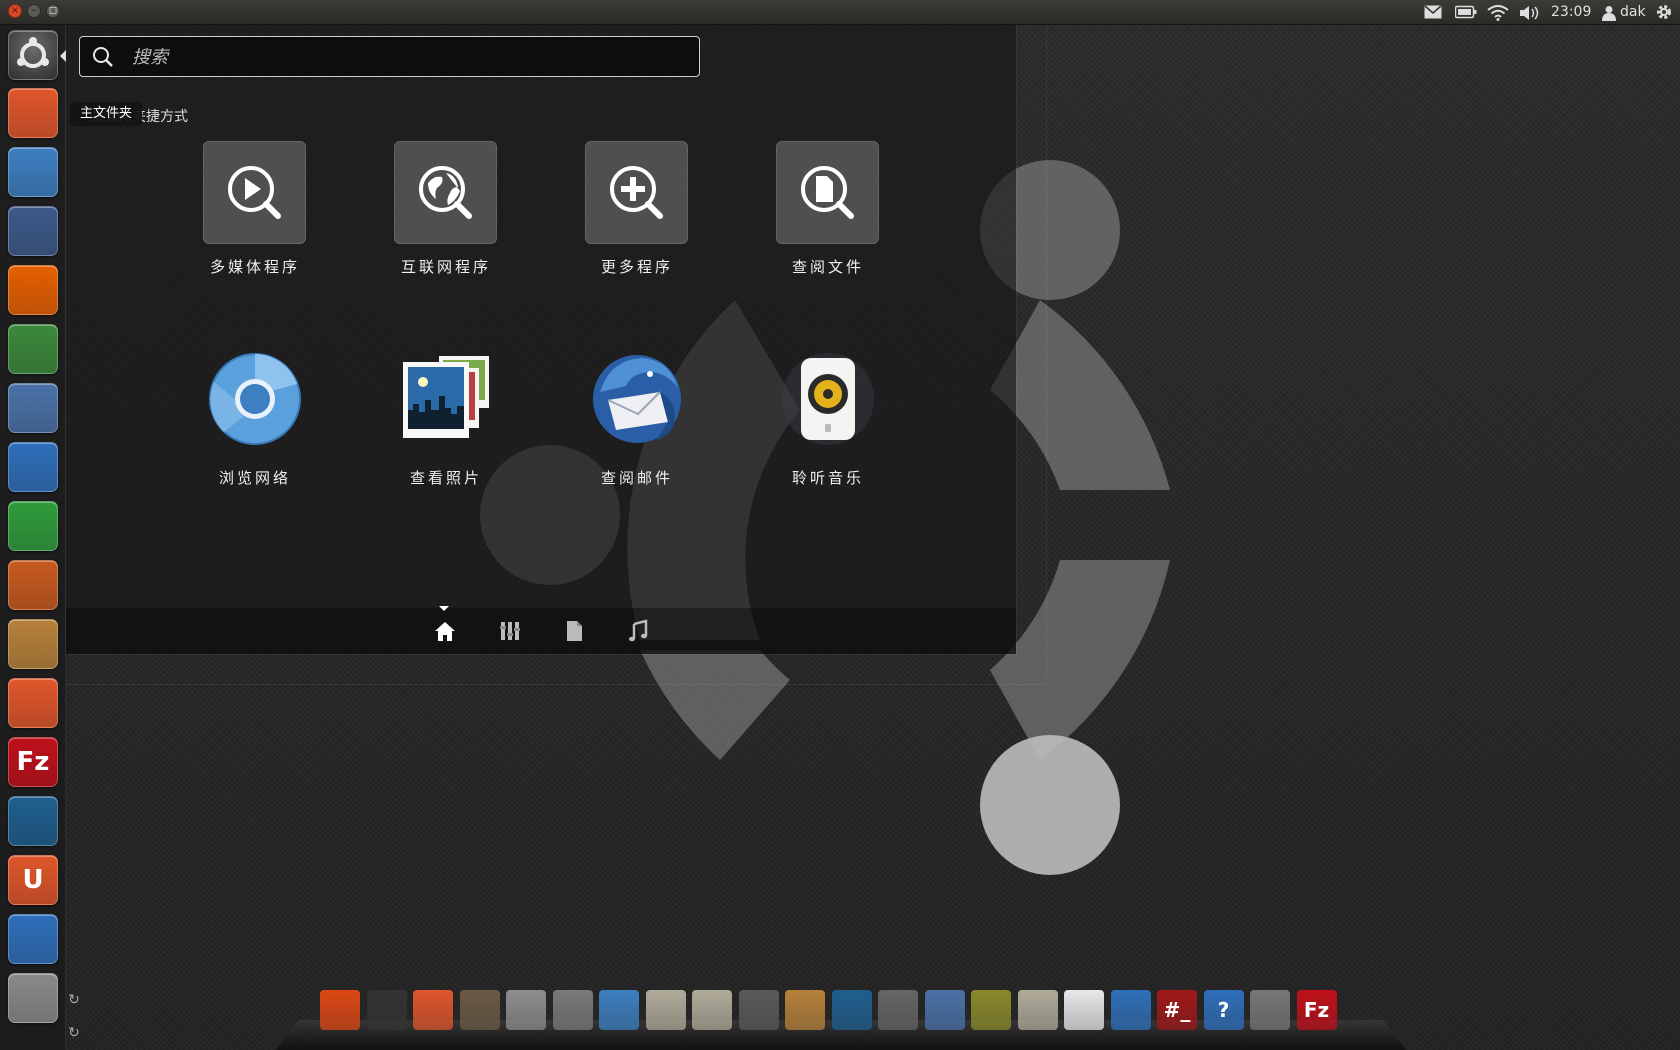  I want to click on remote-terminal-icon: #_, so click(1177, 1010).